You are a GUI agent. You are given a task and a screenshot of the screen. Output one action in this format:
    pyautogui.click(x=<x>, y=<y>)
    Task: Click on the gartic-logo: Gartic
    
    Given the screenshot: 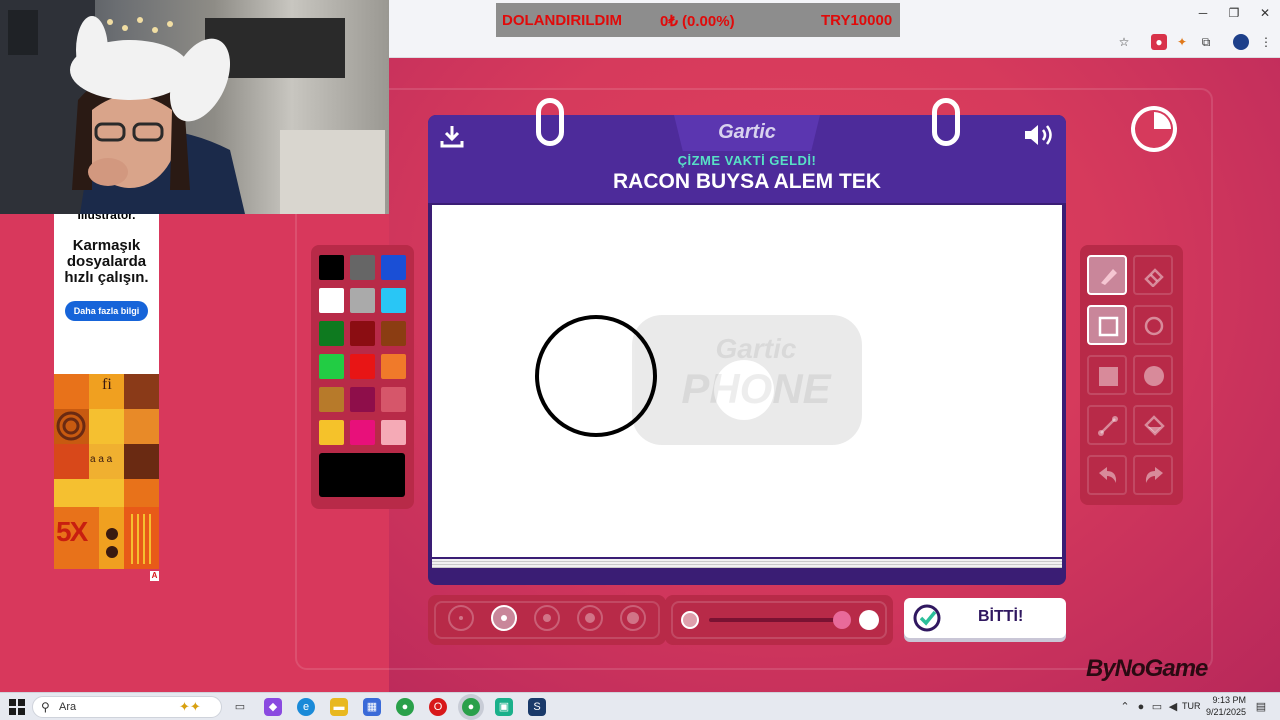 What is the action you would take?
    pyautogui.click(x=747, y=132)
    